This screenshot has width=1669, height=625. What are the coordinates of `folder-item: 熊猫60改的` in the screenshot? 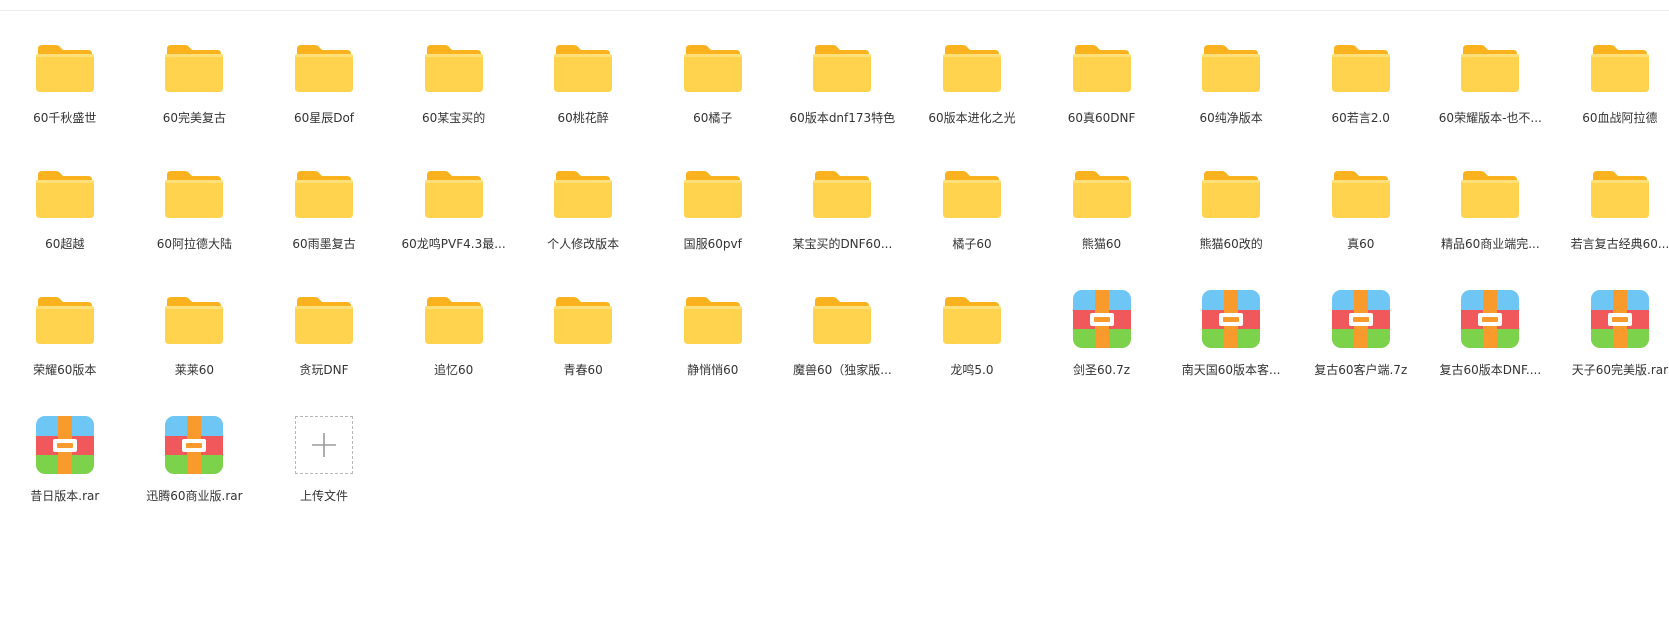 It's located at (1231, 217).